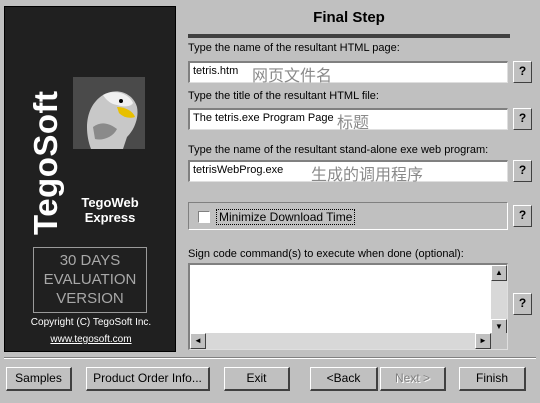 This screenshot has width=540, height=403. Describe the element at coordinates (270, 358) in the screenshot. I see `bottom-divider` at that location.